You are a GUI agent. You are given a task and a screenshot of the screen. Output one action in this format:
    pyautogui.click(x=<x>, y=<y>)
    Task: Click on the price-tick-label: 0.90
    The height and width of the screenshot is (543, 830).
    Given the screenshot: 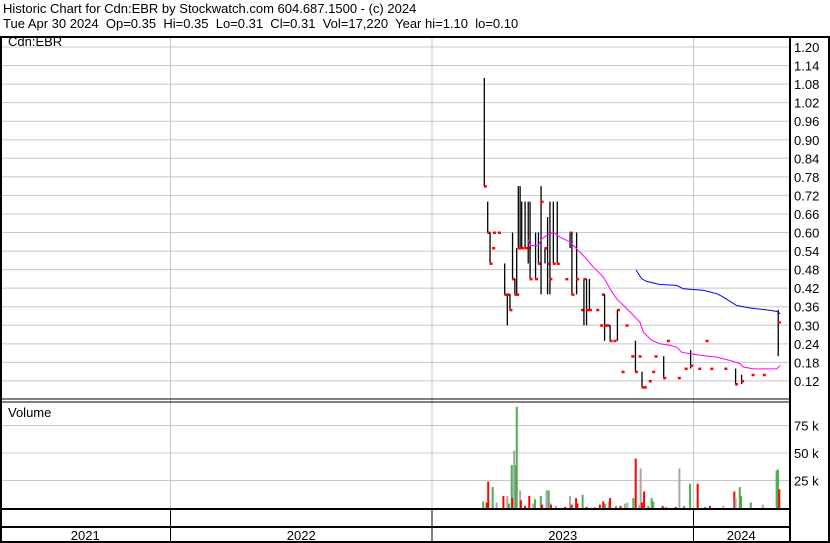 What is the action you would take?
    pyautogui.click(x=806, y=140)
    